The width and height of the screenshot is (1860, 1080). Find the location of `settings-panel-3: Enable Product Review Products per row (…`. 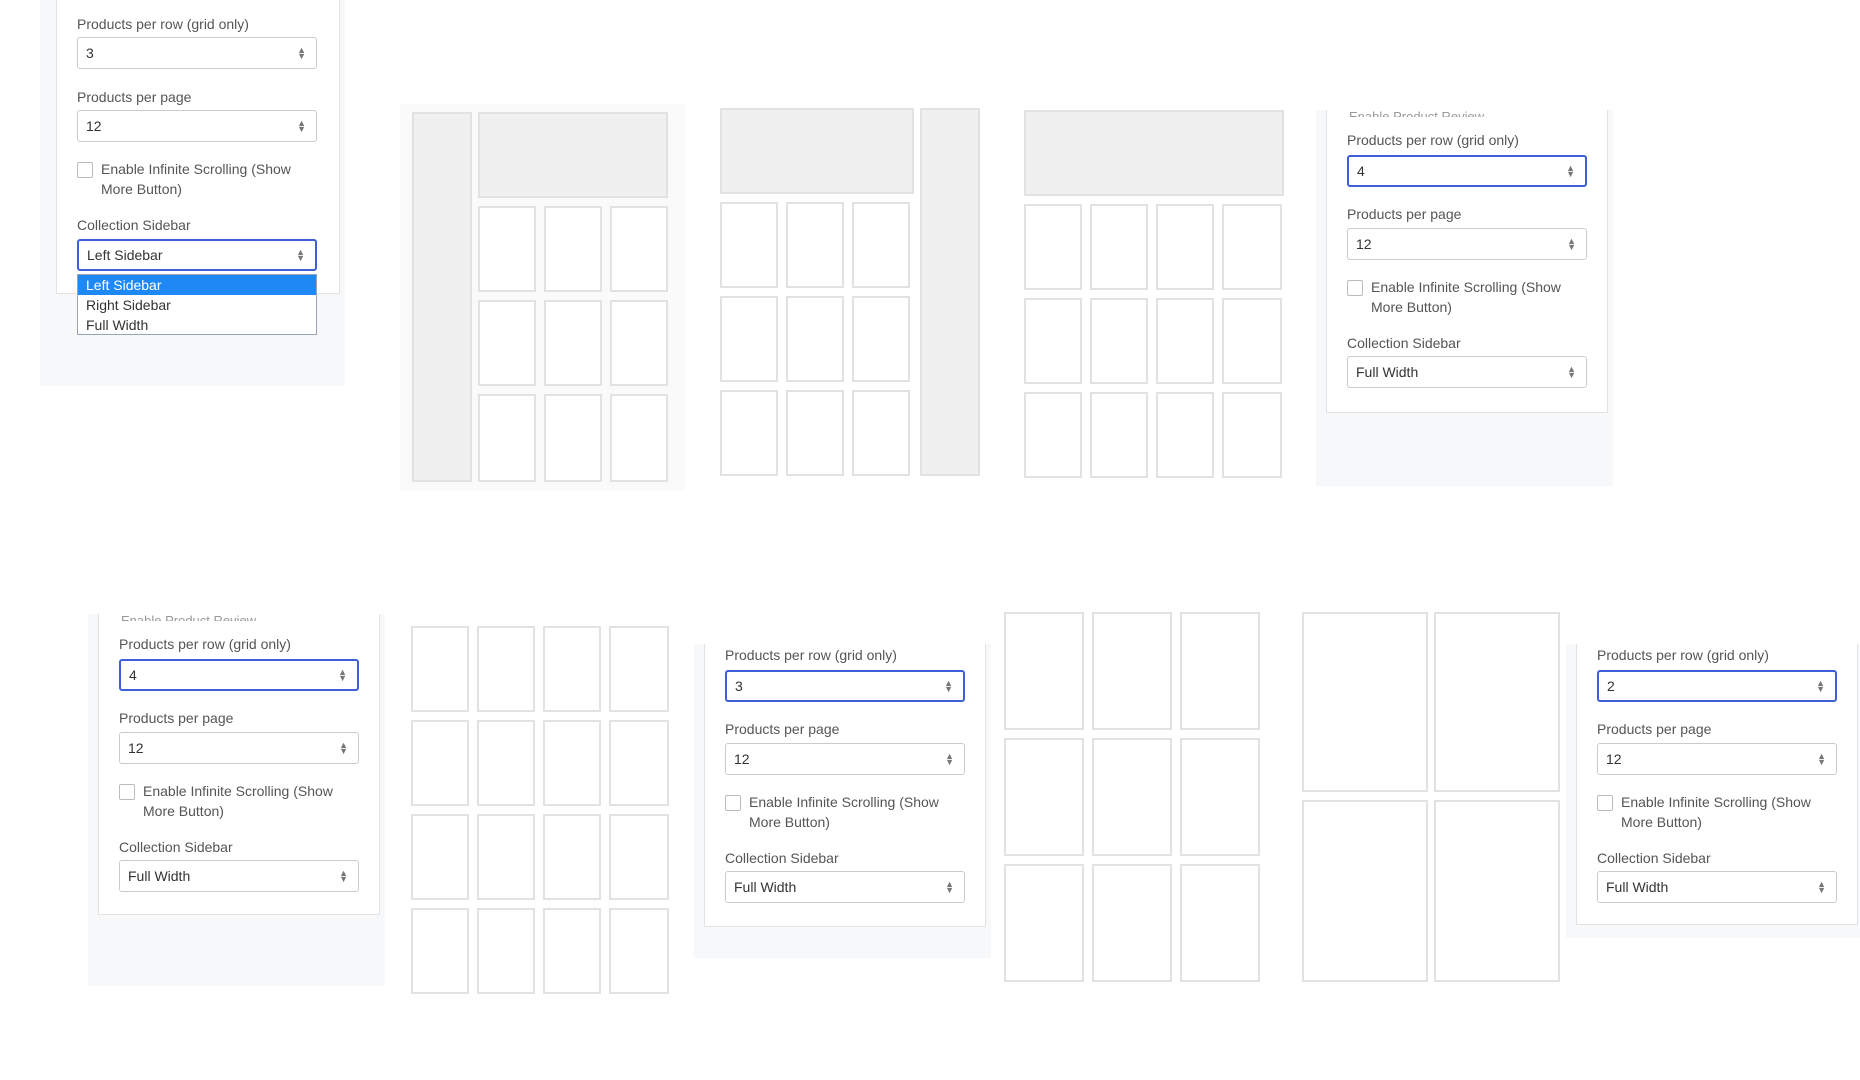

settings-panel-3: Enable Product Review Products per row (… is located at coordinates (239, 764).